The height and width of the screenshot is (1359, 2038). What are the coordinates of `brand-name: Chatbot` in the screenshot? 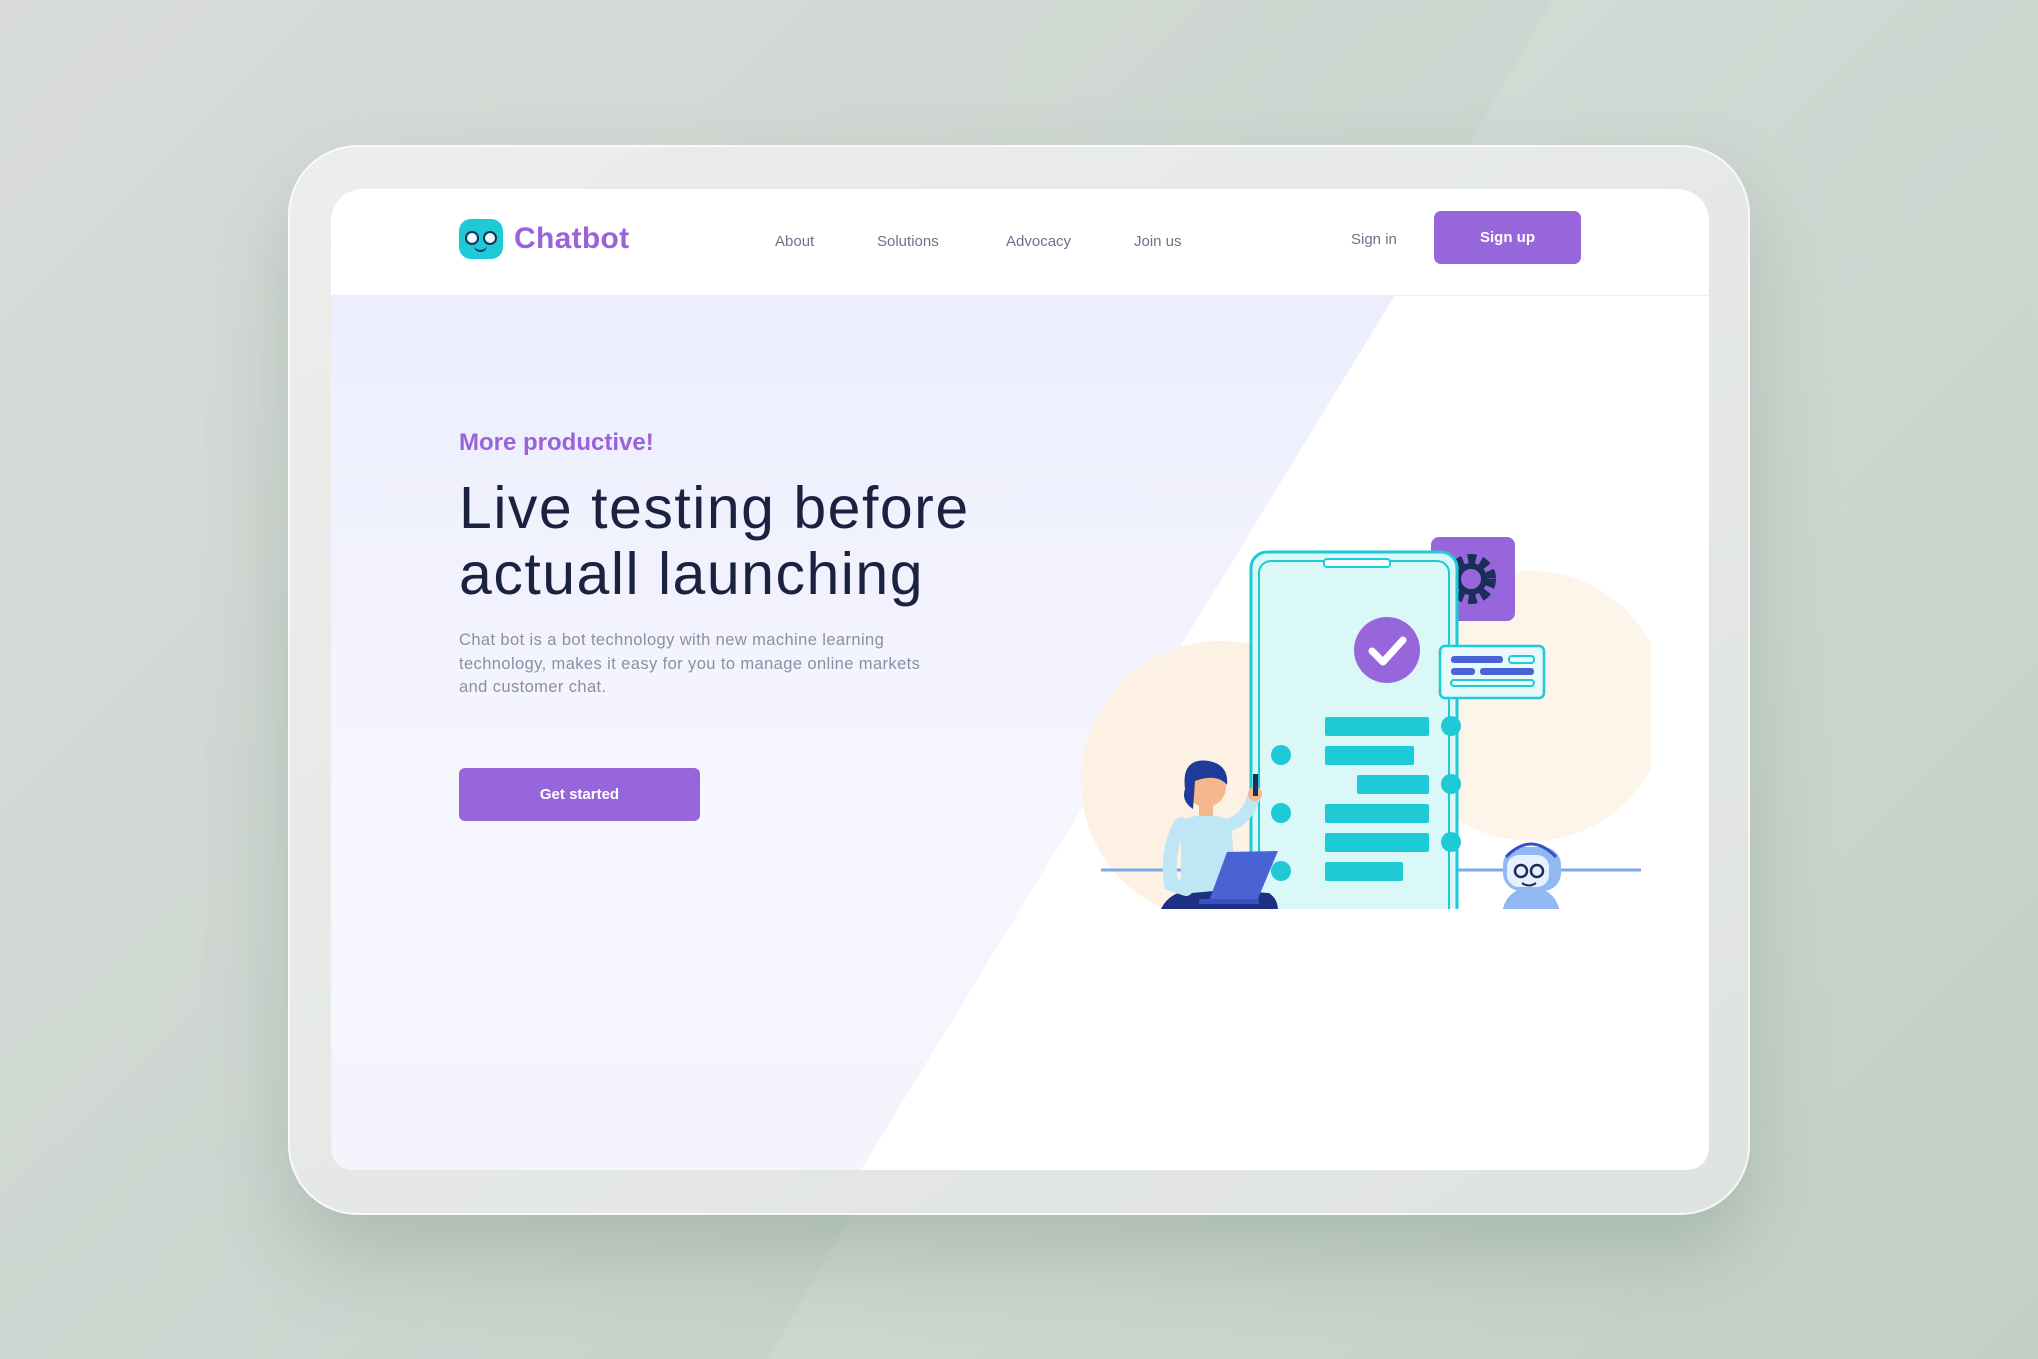 It's located at (572, 238).